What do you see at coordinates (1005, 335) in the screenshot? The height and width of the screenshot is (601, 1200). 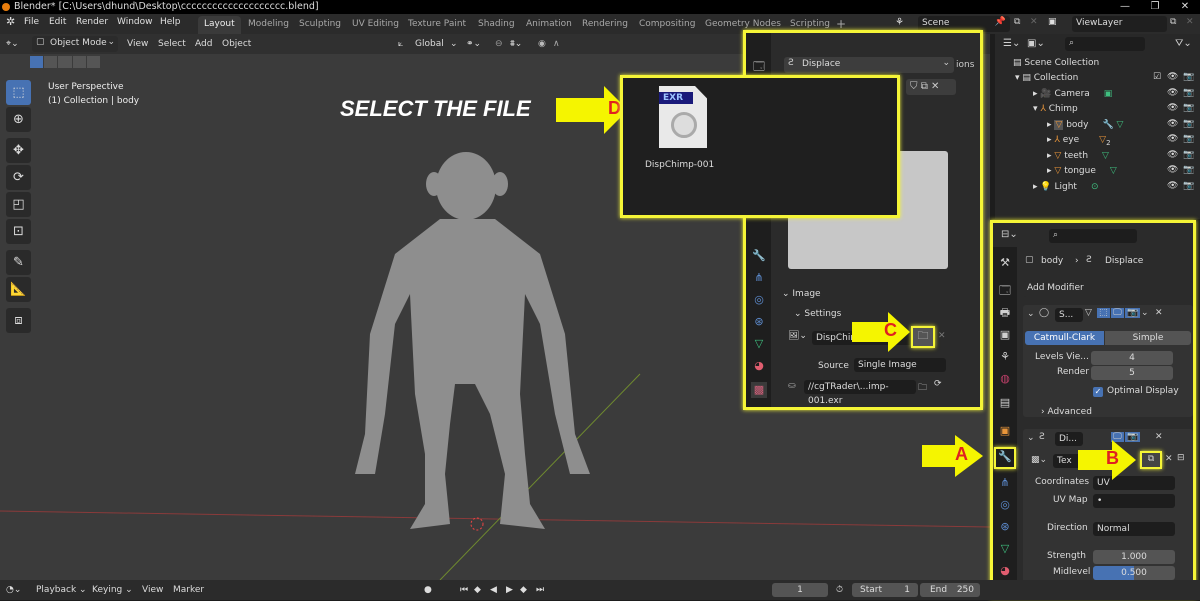 I see `view-layer-tab-icon: ▣` at bounding box center [1005, 335].